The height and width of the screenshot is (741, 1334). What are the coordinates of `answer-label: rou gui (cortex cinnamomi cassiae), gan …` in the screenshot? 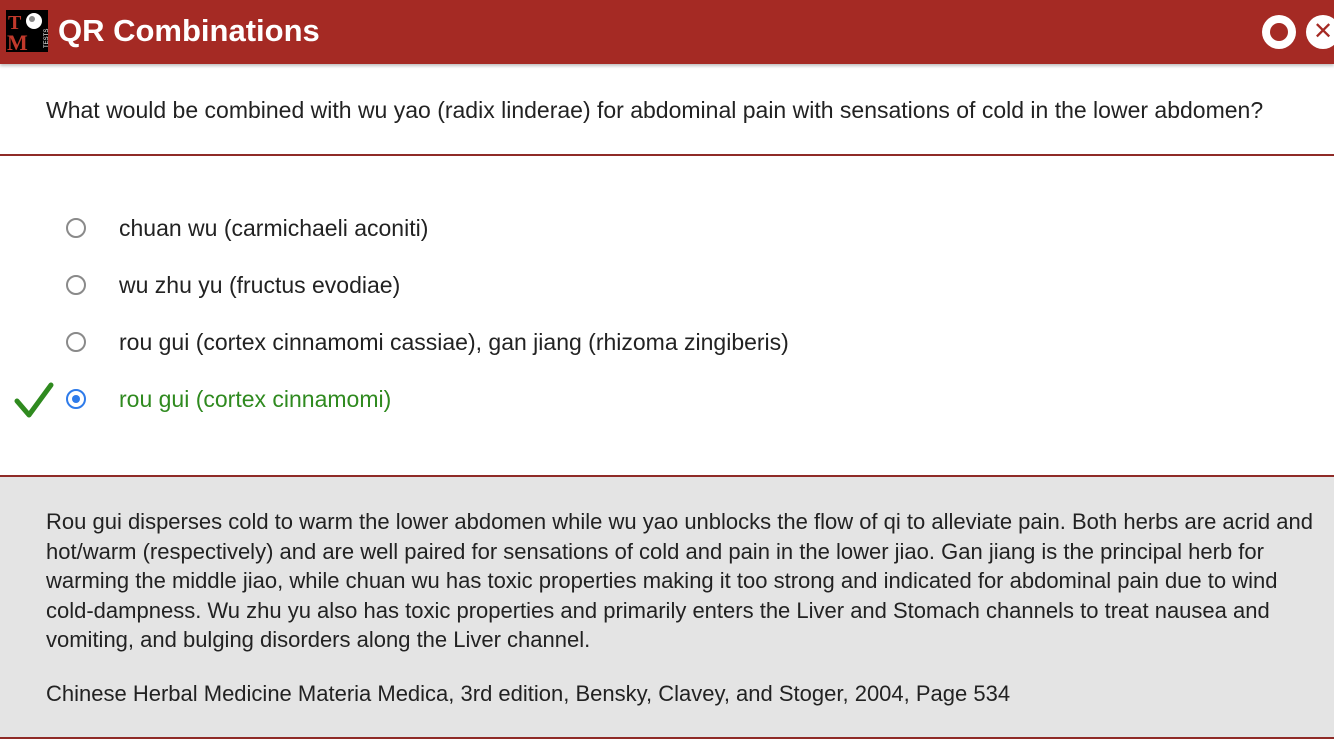 It's located at (454, 342).